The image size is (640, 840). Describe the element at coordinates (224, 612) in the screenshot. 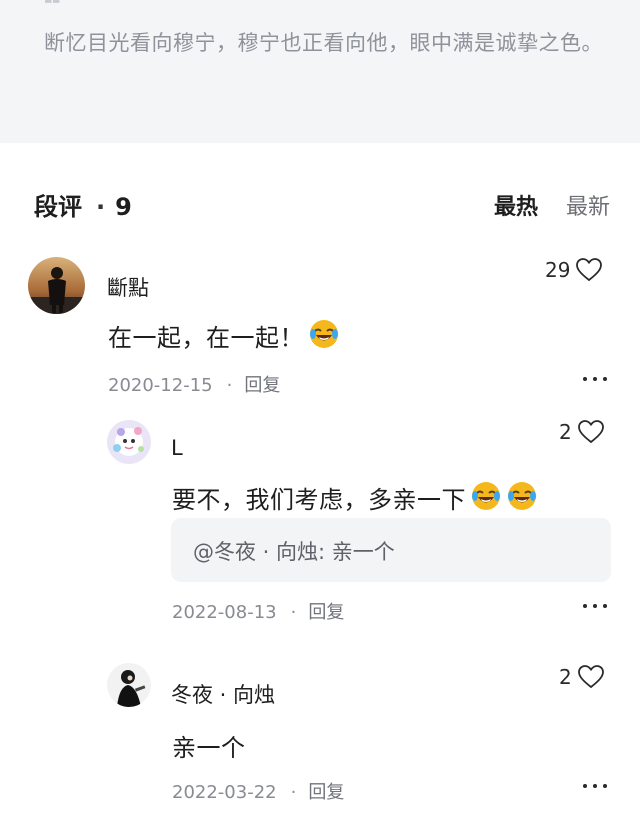

I see `comment-date: 2022-08-13` at that location.